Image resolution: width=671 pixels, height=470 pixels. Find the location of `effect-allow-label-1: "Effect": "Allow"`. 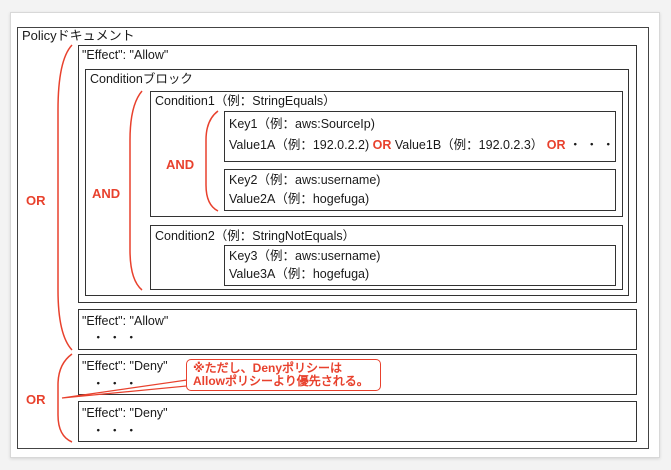

effect-allow-label-1: "Effect": "Allow" is located at coordinates (125, 55).